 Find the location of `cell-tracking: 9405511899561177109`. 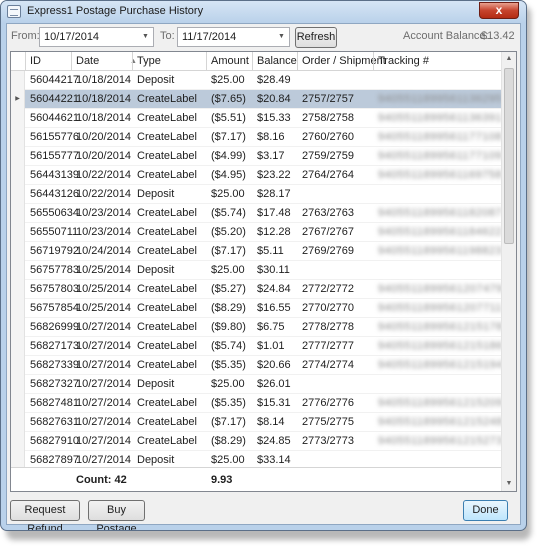

cell-tracking: 9405511899561177109 is located at coordinates (440, 156).